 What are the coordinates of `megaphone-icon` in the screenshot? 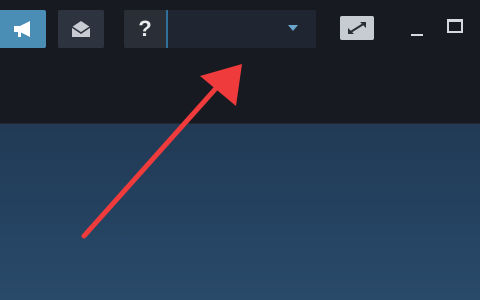 It's located at (23, 29).